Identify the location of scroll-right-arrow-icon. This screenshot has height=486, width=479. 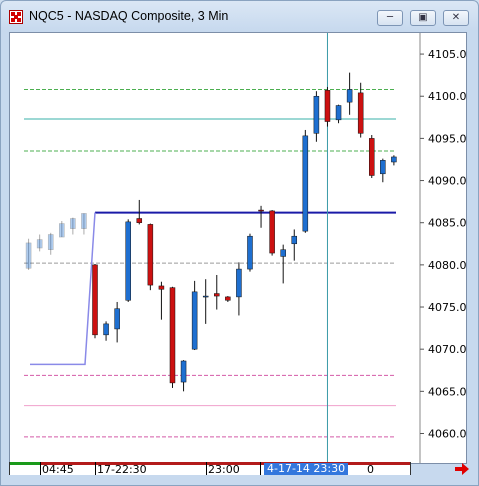
(462, 469).